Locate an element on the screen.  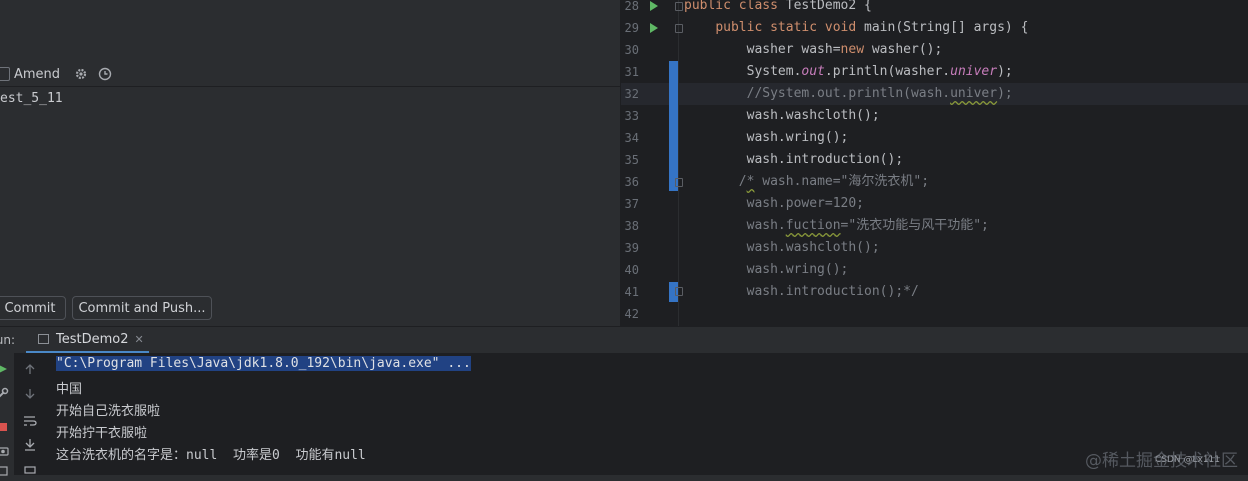
code-token: public class is located at coordinates (735, 6).